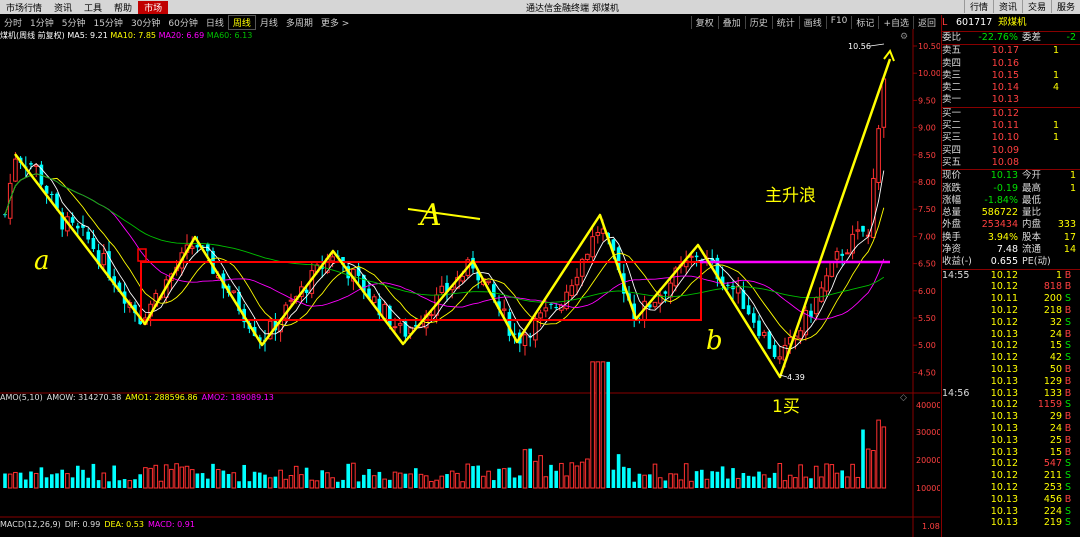 Image resolution: width=1080 pixels, height=537 pixels. What do you see at coordinates (1011, 51) in the screenshot?
I see `ask-row: 卖五 10.17 1` at bounding box center [1011, 51].